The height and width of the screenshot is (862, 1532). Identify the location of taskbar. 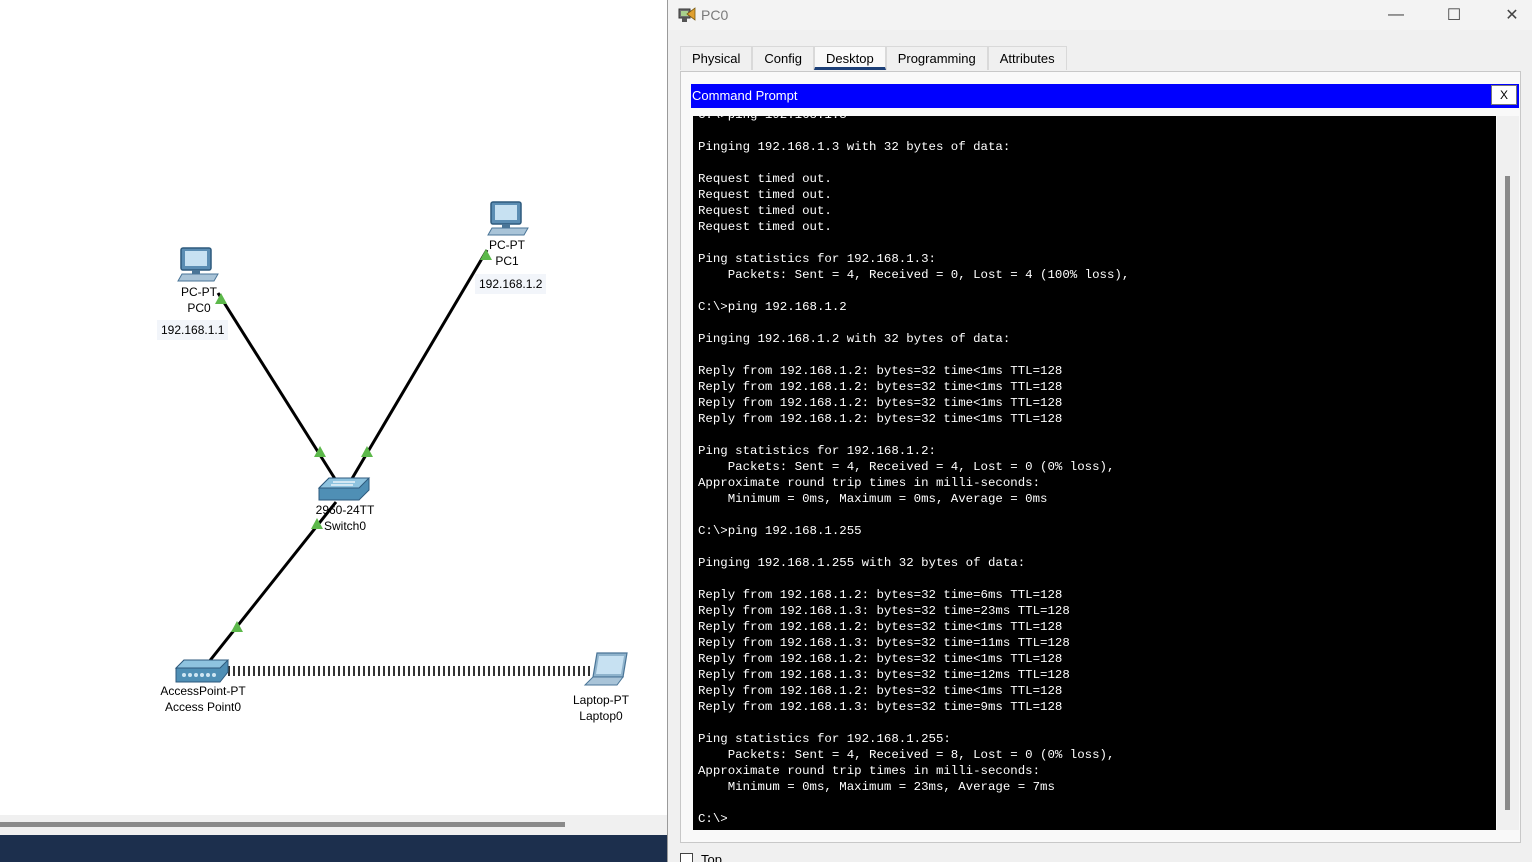
(333, 848).